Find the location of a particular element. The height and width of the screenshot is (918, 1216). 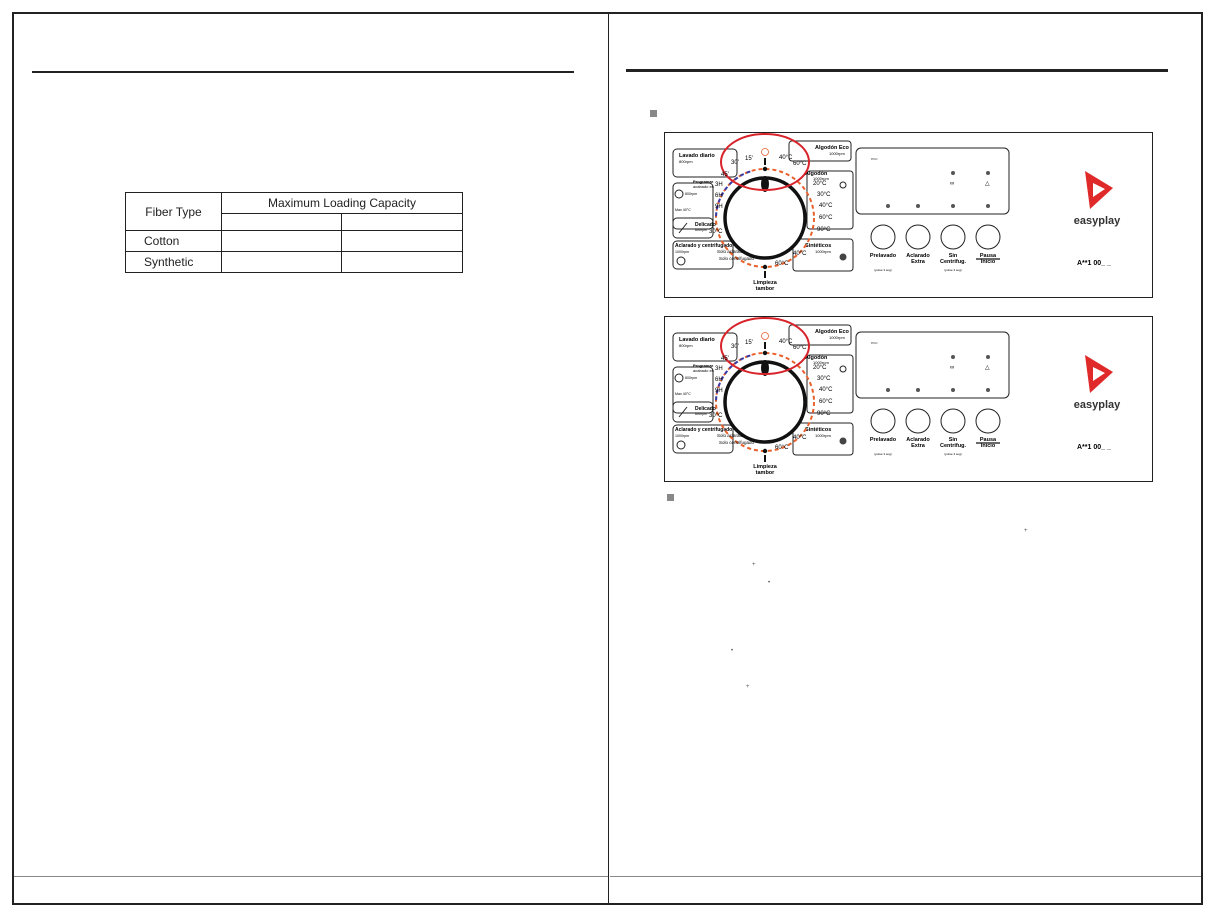

header-max-capacity: Maximum Loading Capacity is located at coordinates (342, 203).